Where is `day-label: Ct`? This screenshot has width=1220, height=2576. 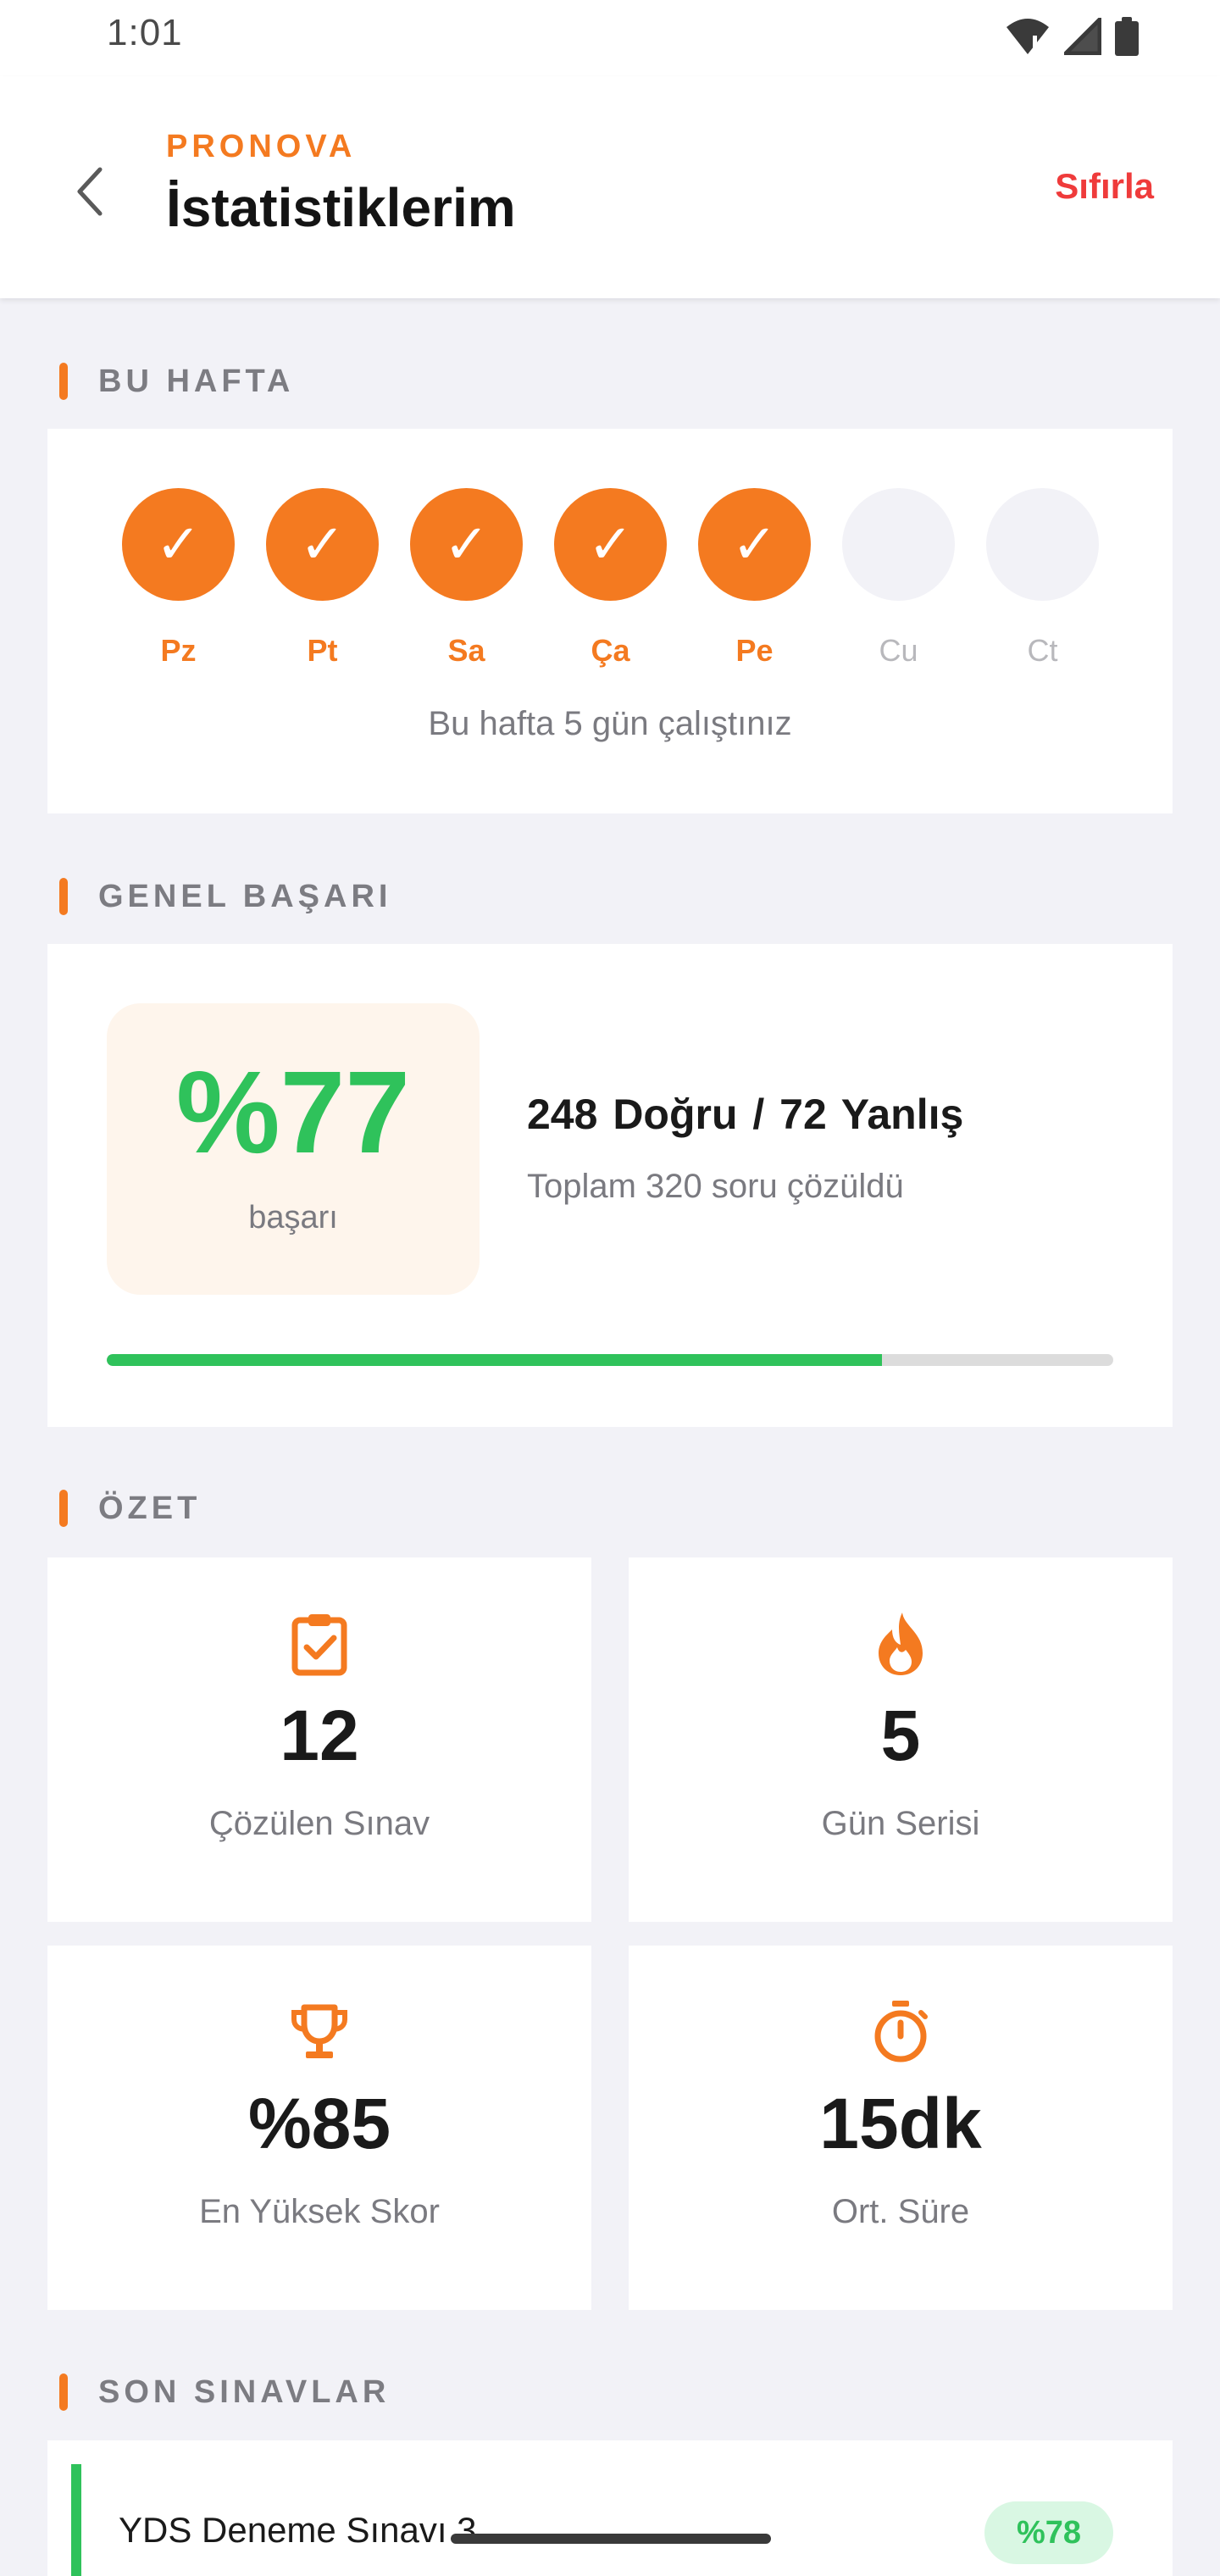
day-label: Ct is located at coordinates (1042, 650).